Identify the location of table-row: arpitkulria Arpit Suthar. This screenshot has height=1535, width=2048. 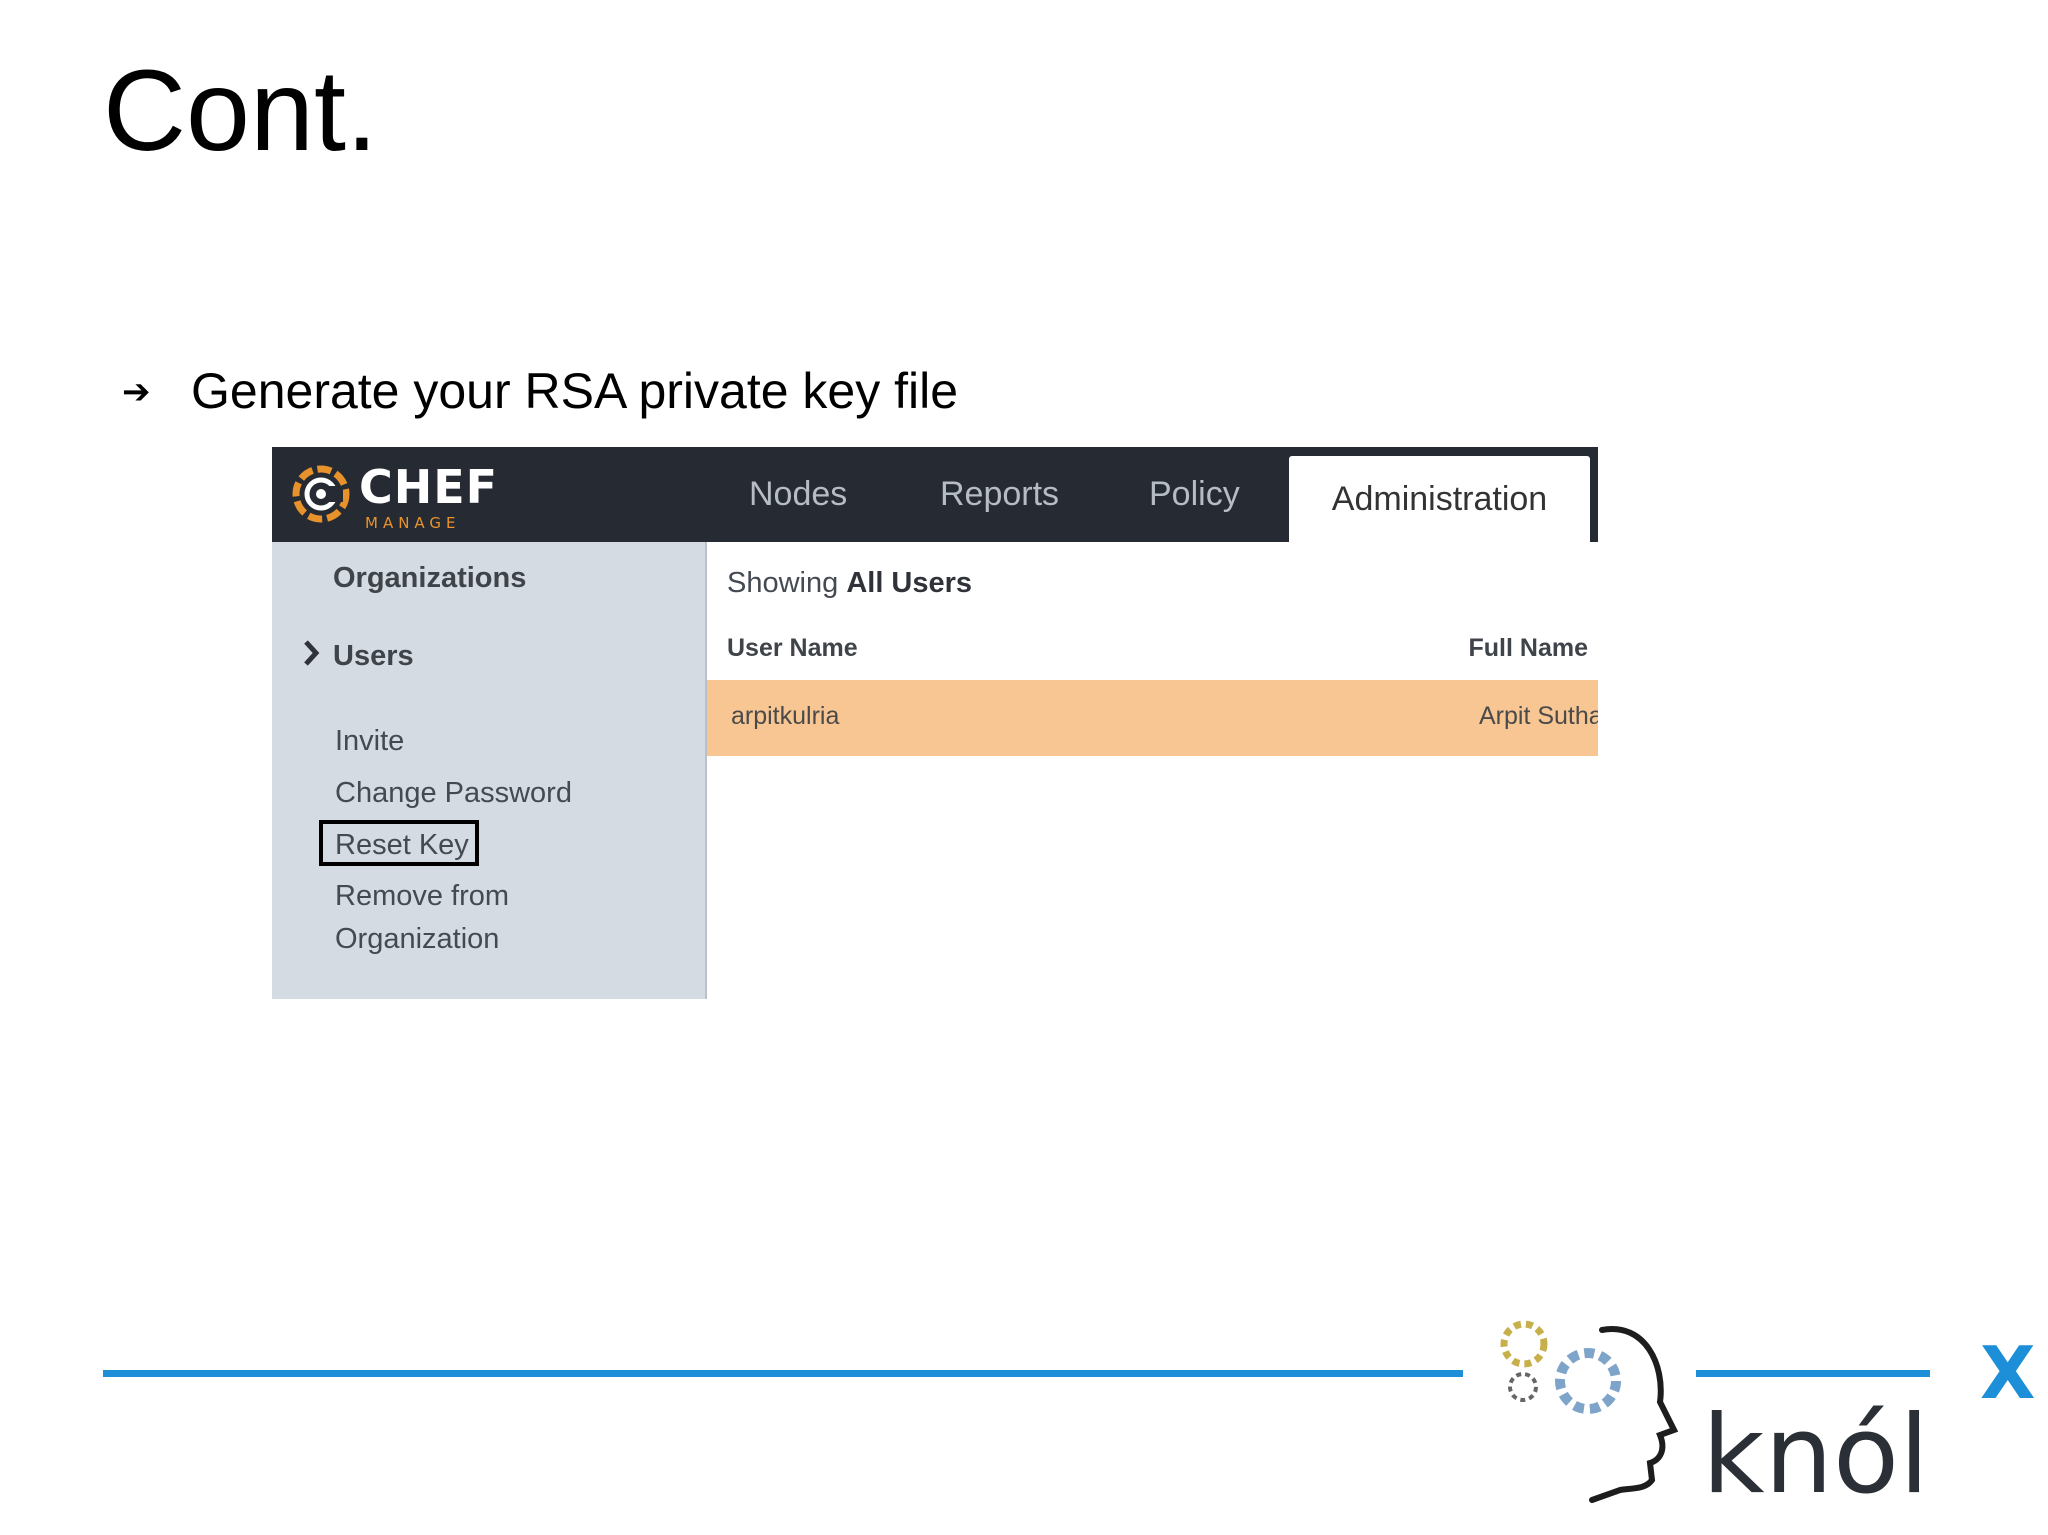
(1152, 718).